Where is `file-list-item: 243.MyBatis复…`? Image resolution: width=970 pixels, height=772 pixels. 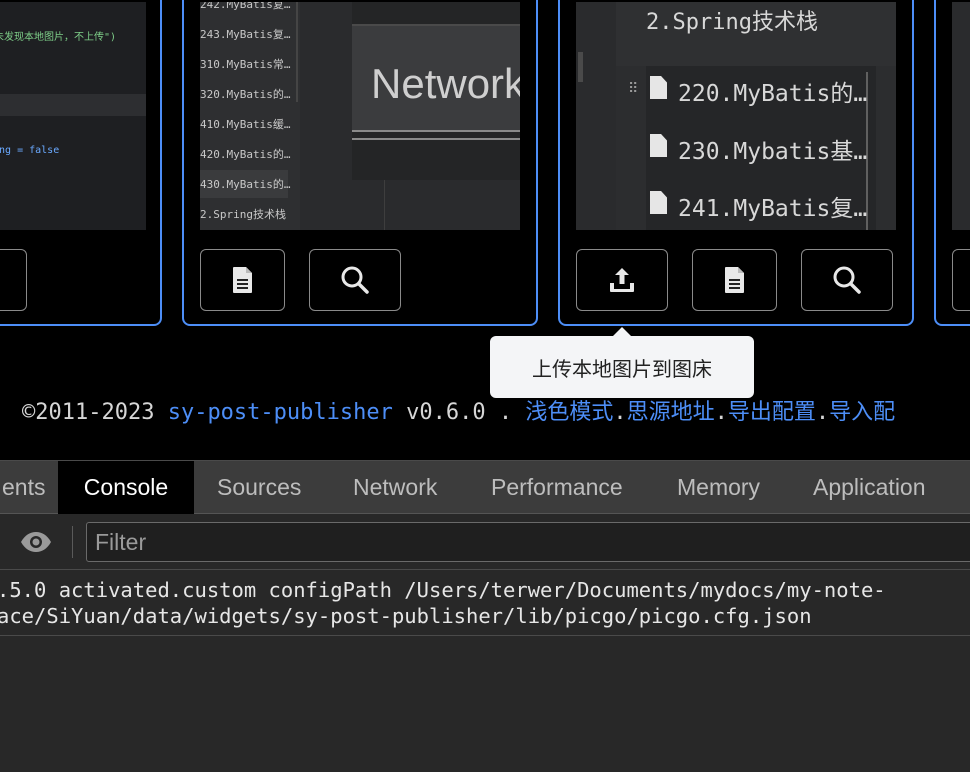
file-list-item: 243.MyBatis复… is located at coordinates (245, 34).